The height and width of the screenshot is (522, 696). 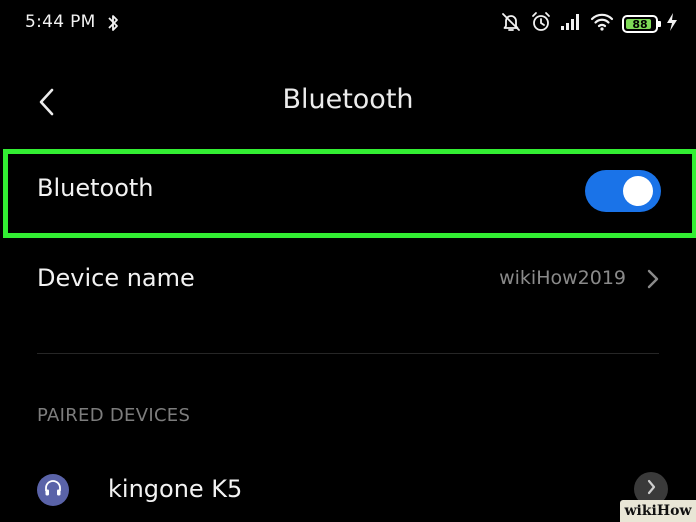 I want to click on device-name-label: Device name, so click(x=116, y=278).